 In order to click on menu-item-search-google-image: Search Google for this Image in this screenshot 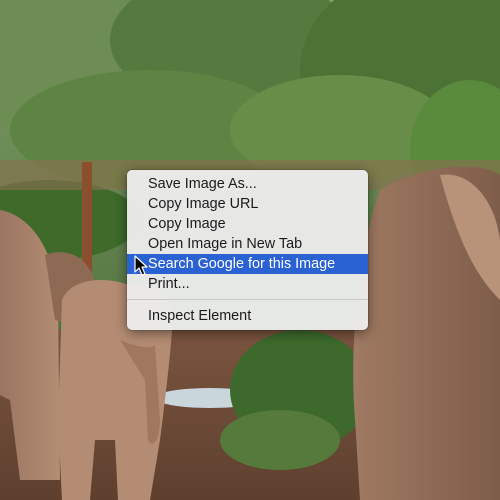, I will do `click(247, 264)`.